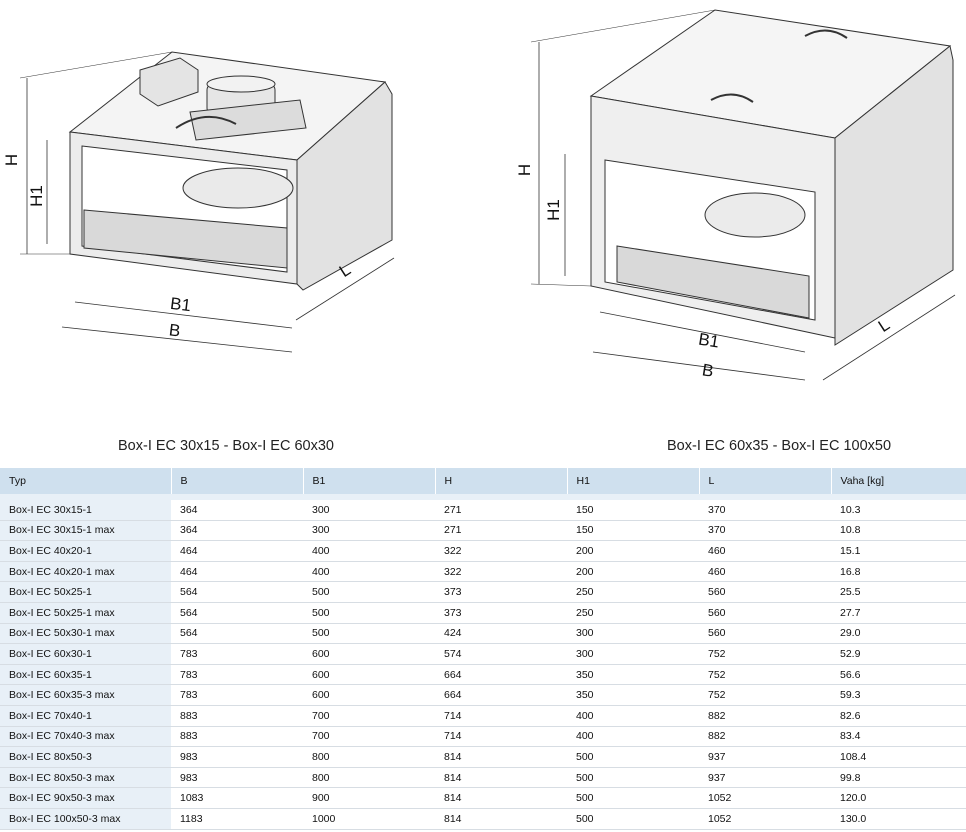  I want to click on cell-typ: Box-I EC 60x30-1, so click(85, 654).